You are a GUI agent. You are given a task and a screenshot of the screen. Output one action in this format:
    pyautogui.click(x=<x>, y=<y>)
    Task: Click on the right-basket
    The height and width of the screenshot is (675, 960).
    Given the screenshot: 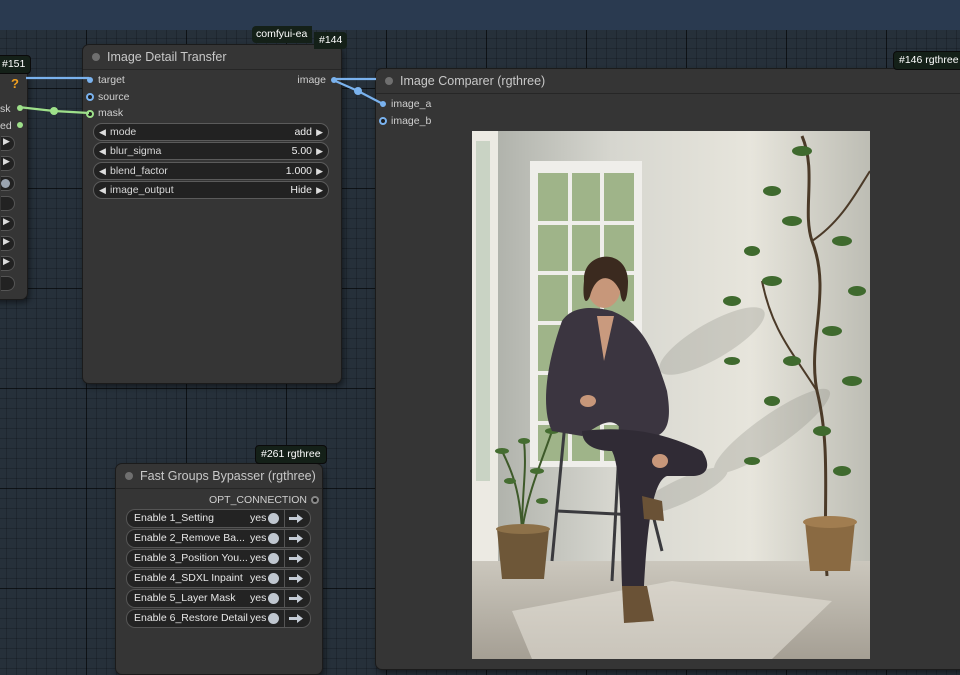 What is the action you would take?
    pyautogui.click(x=830, y=546)
    